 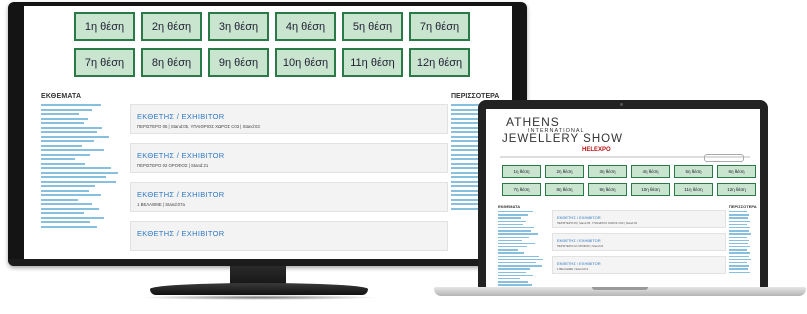 What do you see at coordinates (259, 289) in the screenshot?
I see `monitor-stand-base` at bounding box center [259, 289].